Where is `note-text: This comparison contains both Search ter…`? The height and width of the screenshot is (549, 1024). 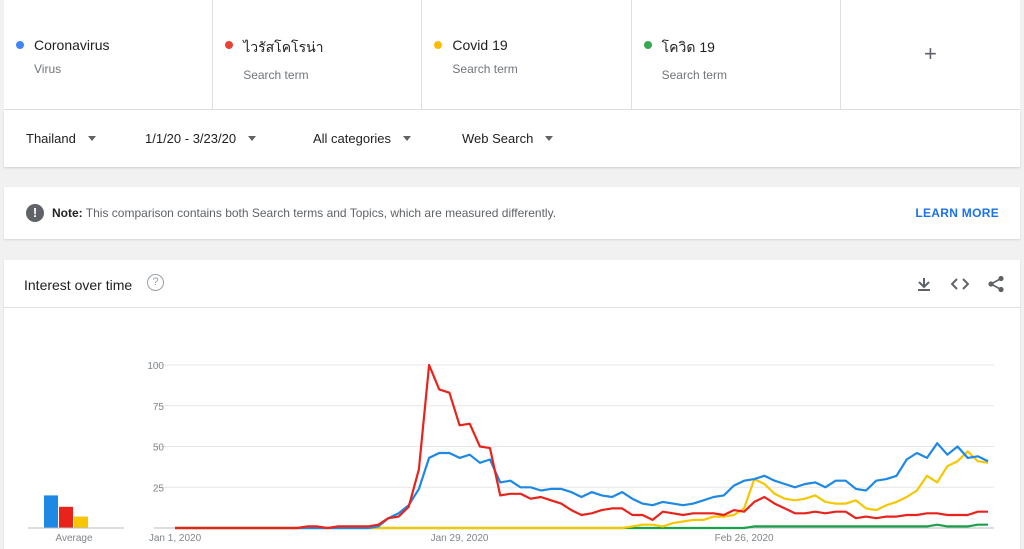 note-text: This comparison contains both Search ter… is located at coordinates (321, 213).